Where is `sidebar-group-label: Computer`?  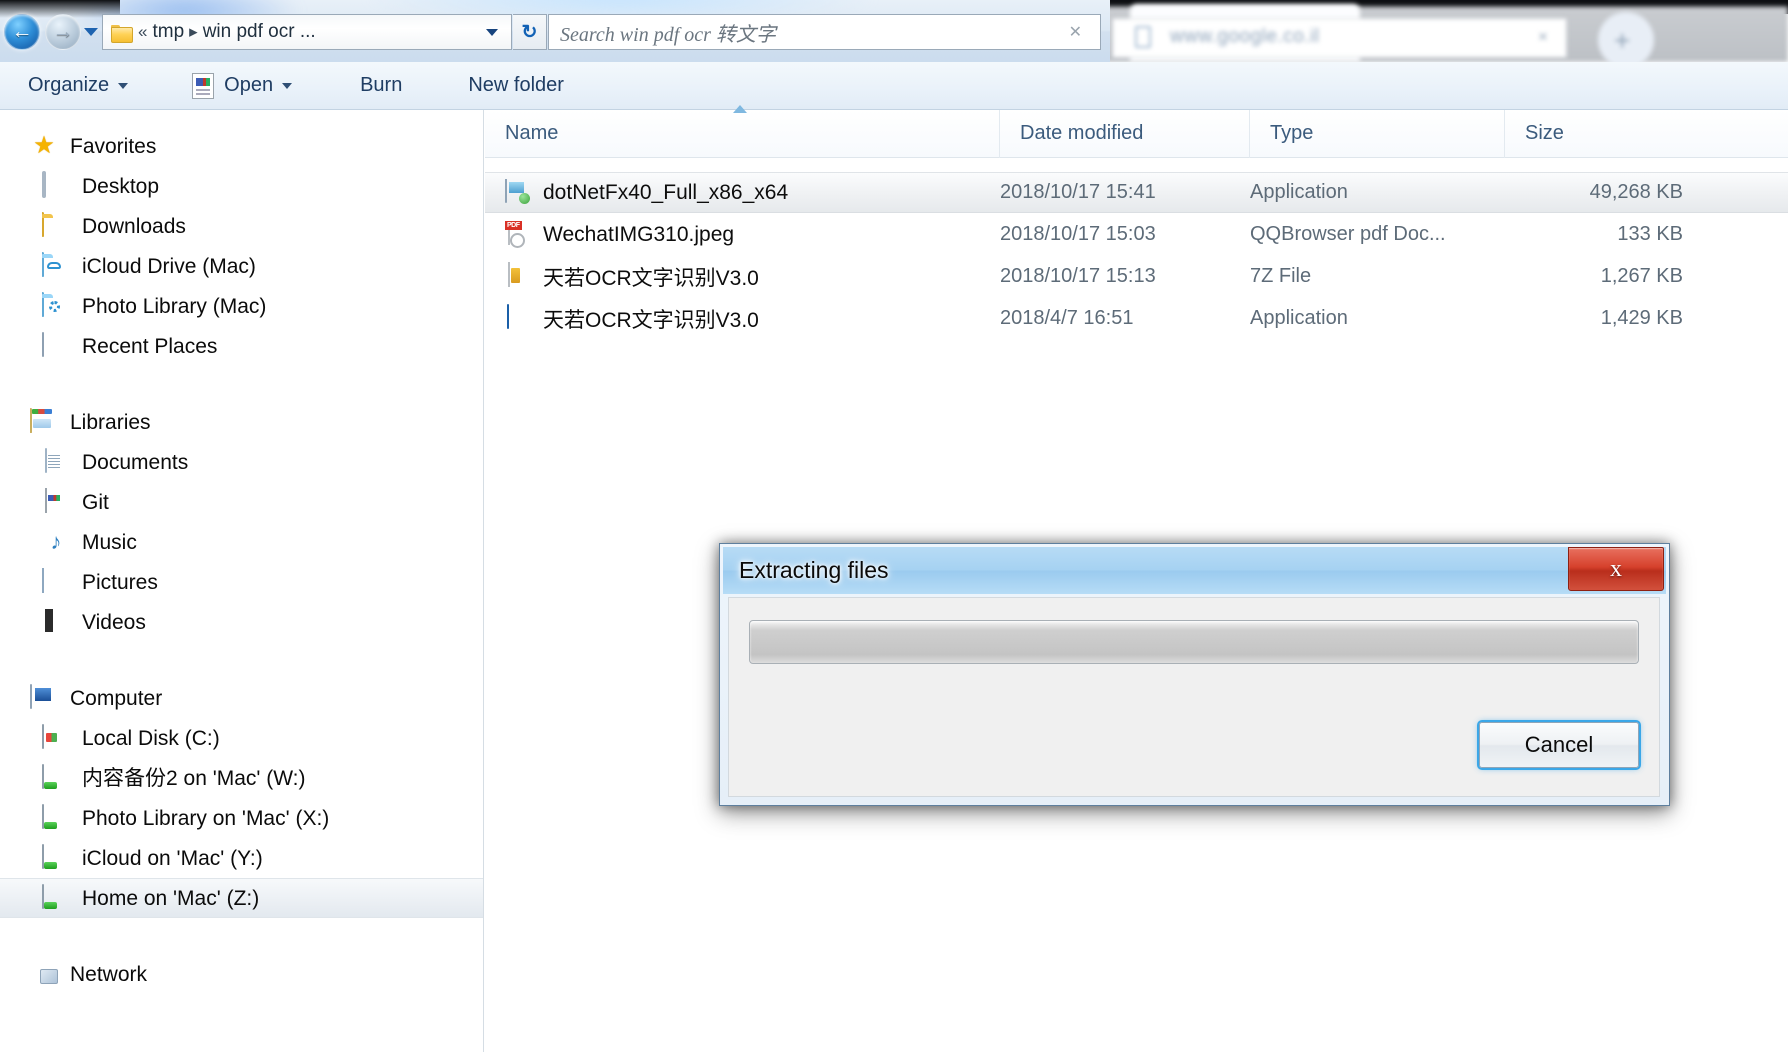
sidebar-group-label: Computer is located at coordinates (116, 698).